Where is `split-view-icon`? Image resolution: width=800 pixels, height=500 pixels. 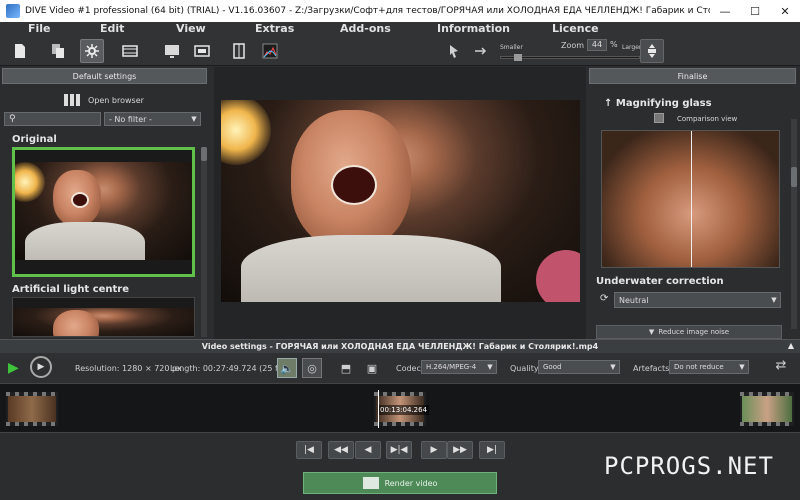
split-view-icon is located at coordinates (239, 51).